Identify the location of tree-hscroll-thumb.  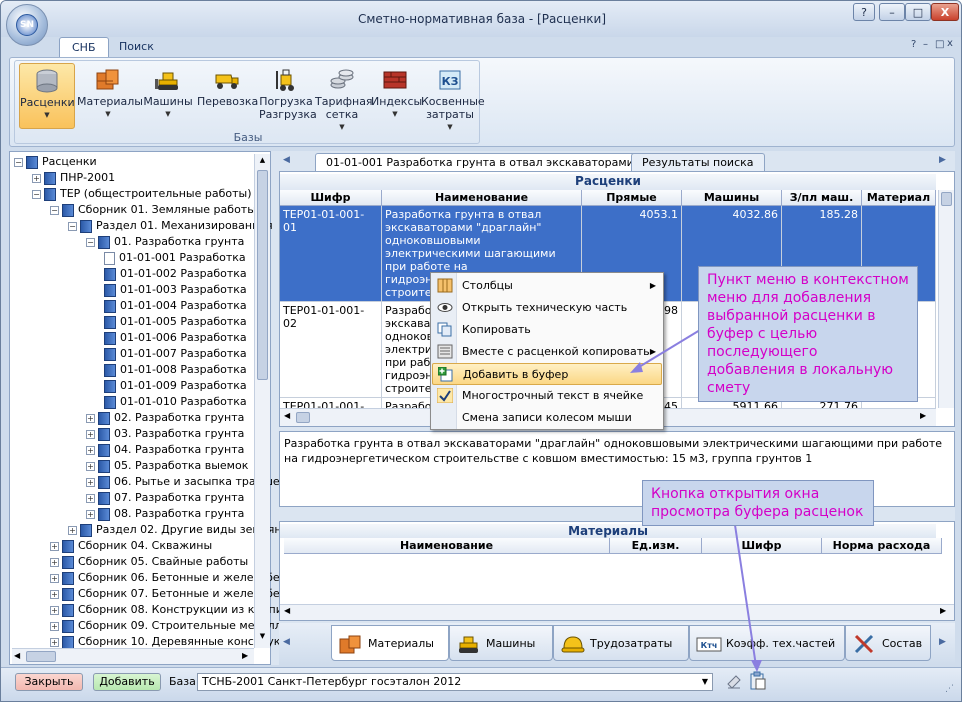
(41, 656).